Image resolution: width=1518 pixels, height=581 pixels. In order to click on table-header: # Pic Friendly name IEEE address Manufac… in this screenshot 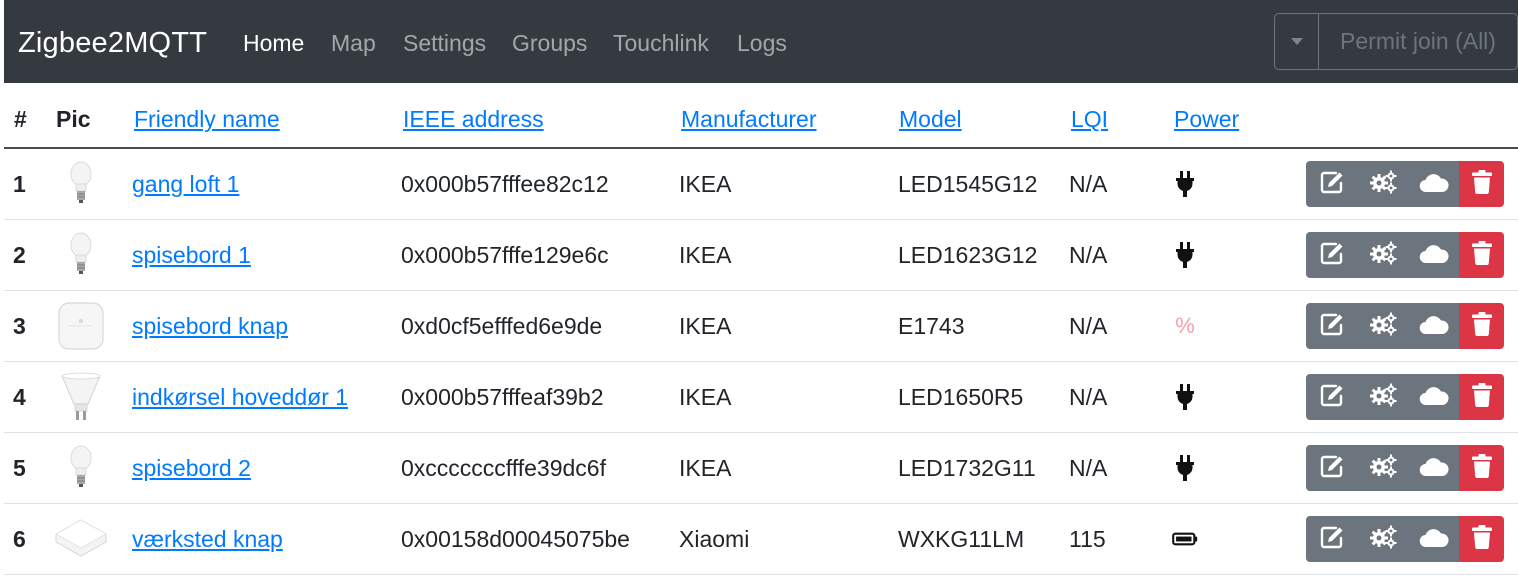, I will do `click(761, 116)`.